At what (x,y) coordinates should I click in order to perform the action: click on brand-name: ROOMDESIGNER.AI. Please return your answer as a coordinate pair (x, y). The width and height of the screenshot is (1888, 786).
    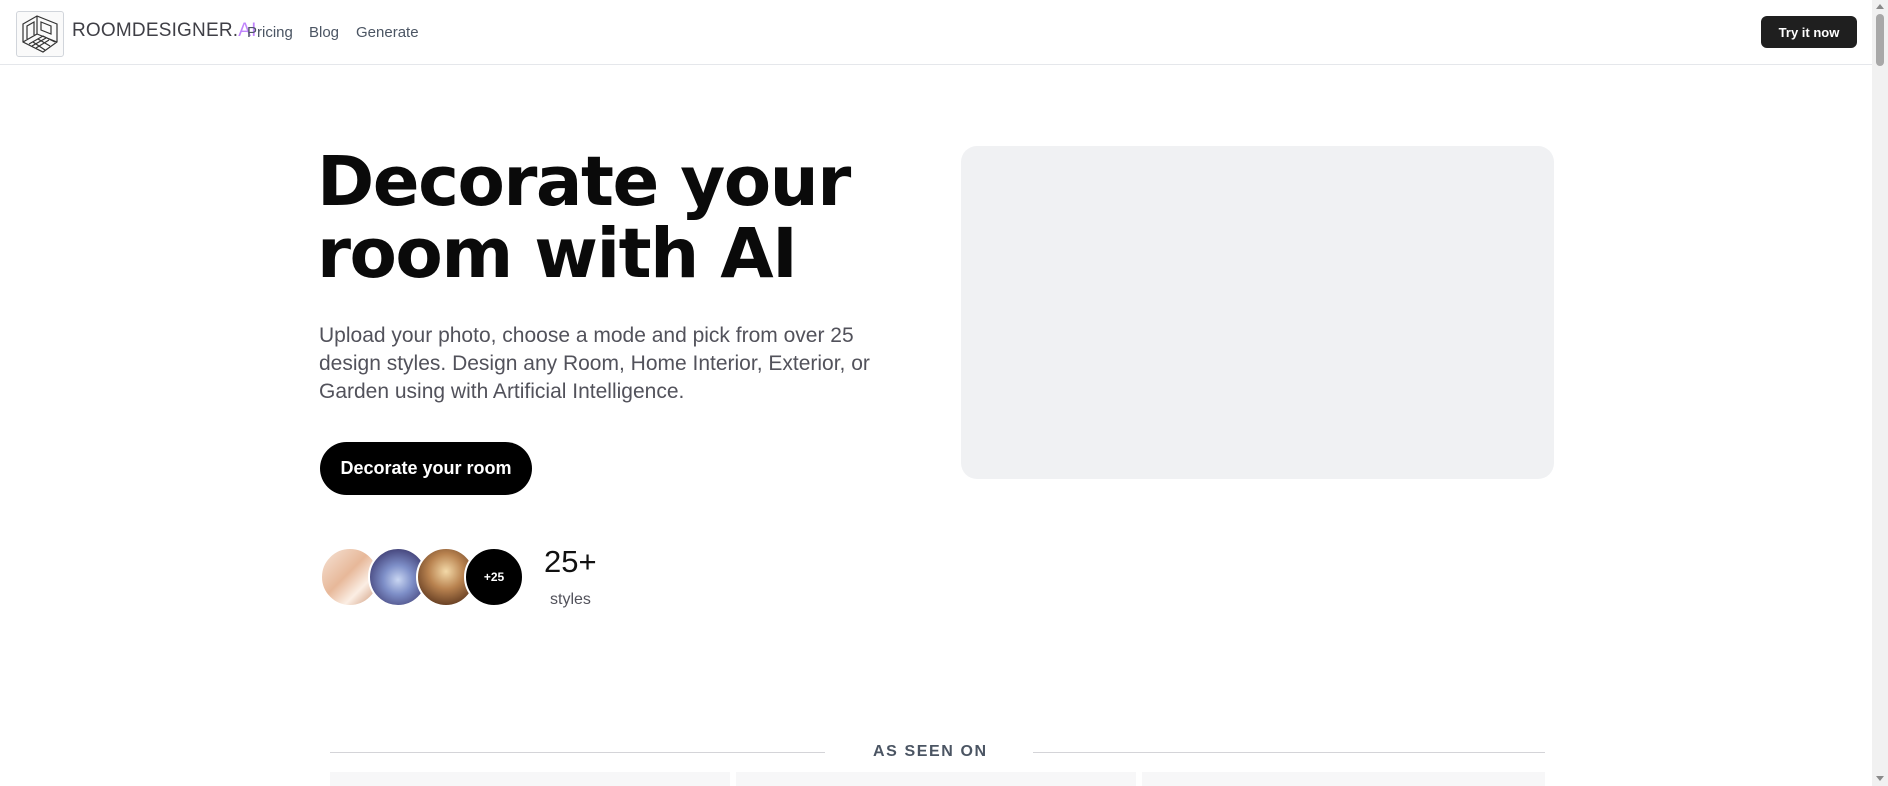
    Looking at the image, I should click on (164, 31).